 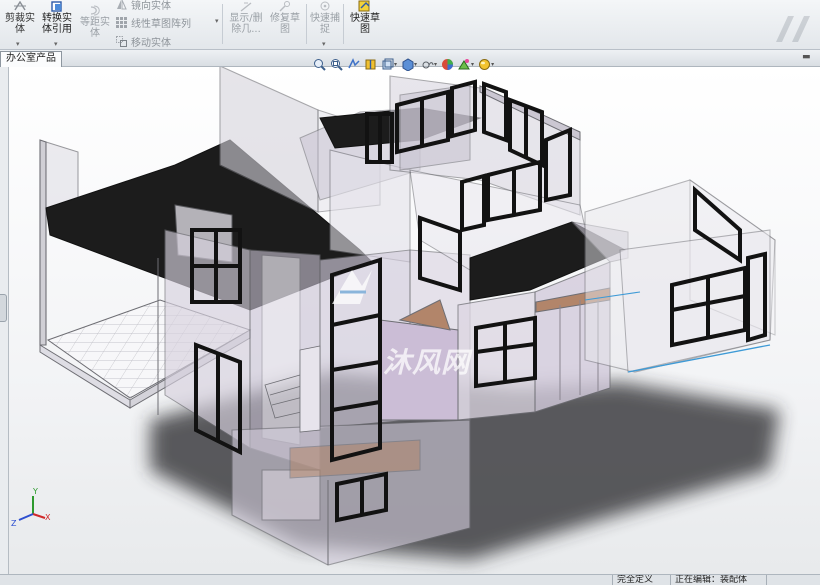 What do you see at coordinates (387, 64) in the screenshot?
I see `view-orientation-icon` at bounding box center [387, 64].